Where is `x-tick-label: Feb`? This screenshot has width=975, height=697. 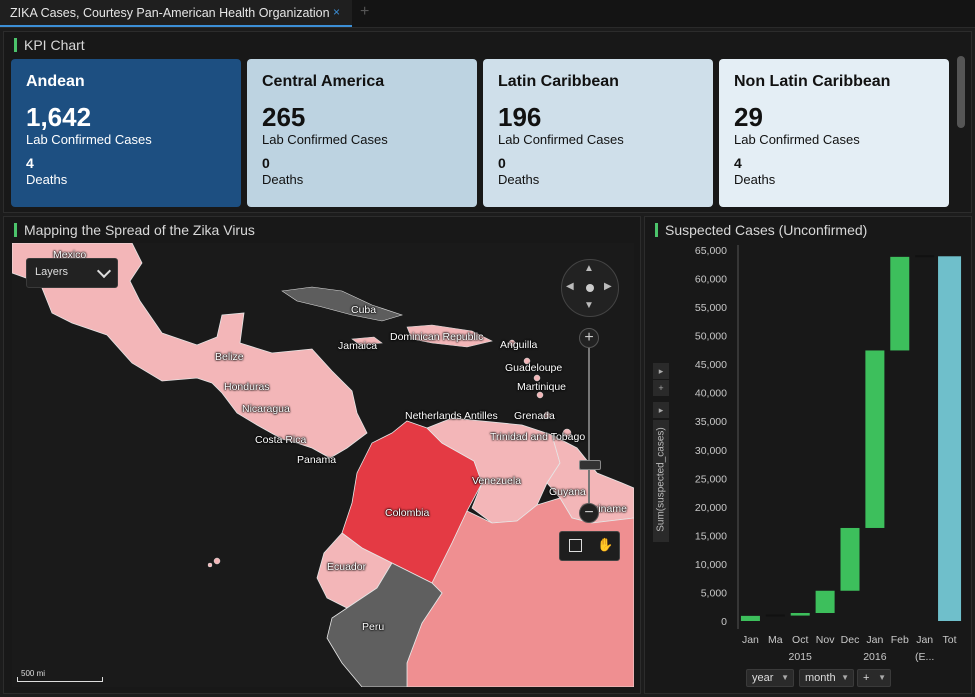
x-tick-label: Feb is located at coordinates (900, 640).